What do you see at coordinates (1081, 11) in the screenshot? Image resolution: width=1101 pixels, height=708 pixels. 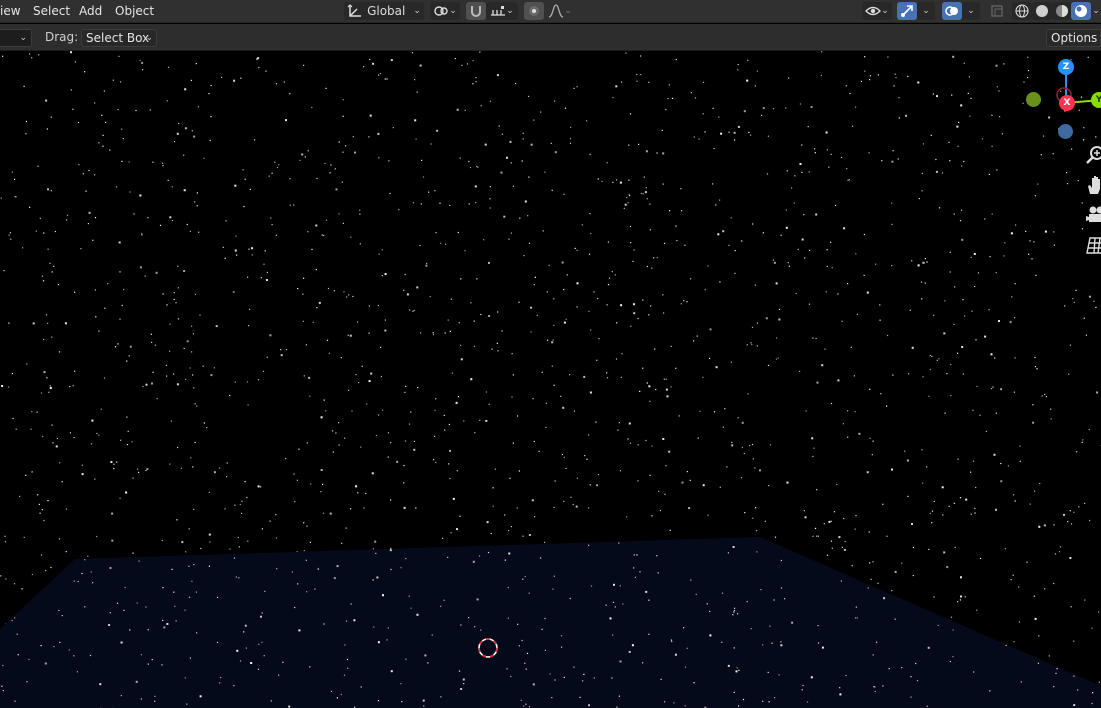 I see `shading-rendered-button` at bounding box center [1081, 11].